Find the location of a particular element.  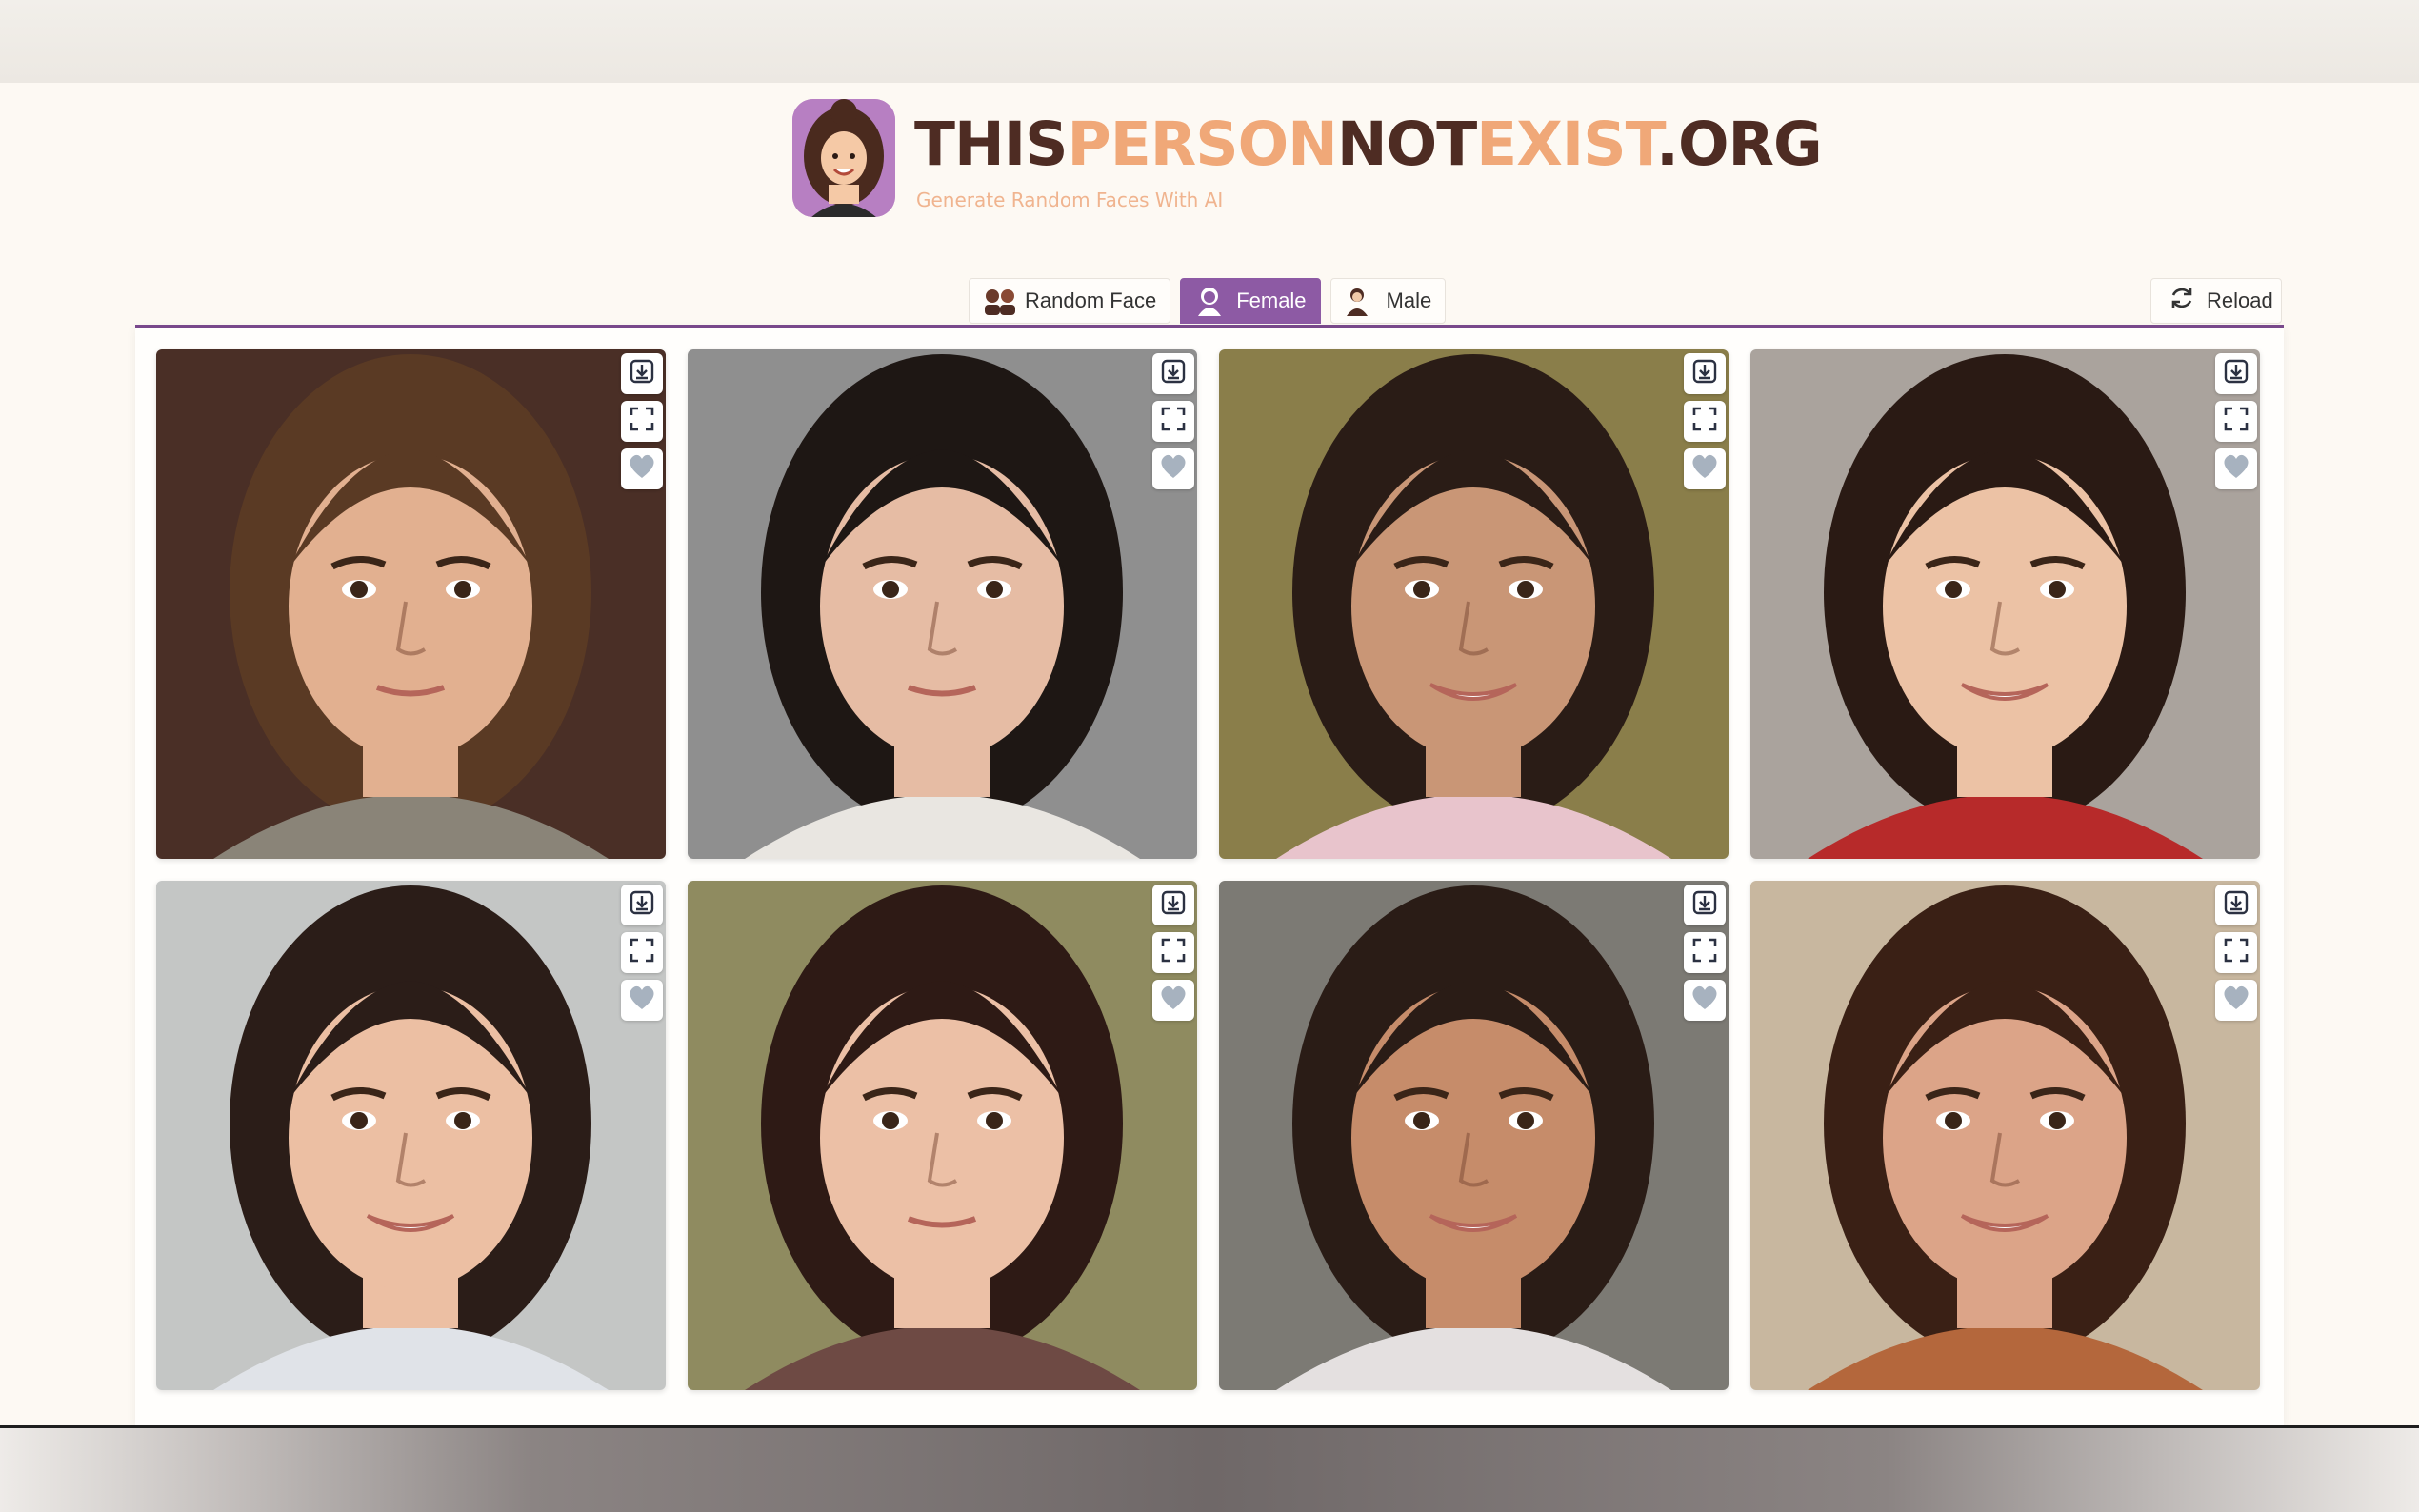

reload-label: Reload is located at coordinates (2240, 300).